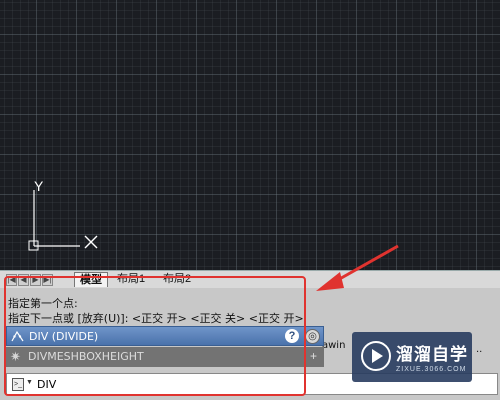  What do you see at coordinates (312, 336) in the screenshot?
I see `web-icon: ◎` at bounding box center [312, 336].